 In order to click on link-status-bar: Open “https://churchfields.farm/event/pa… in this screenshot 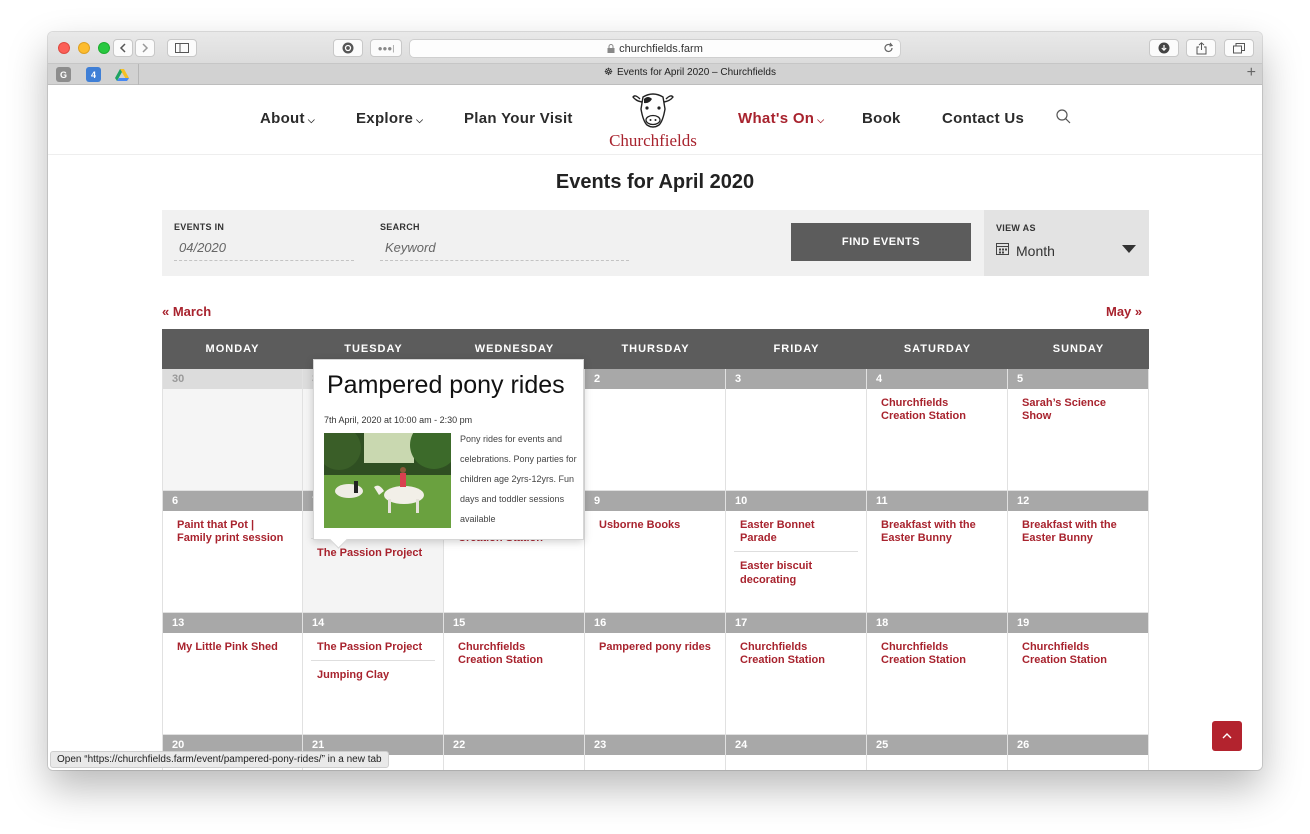, I will do `click(219, 759)`.